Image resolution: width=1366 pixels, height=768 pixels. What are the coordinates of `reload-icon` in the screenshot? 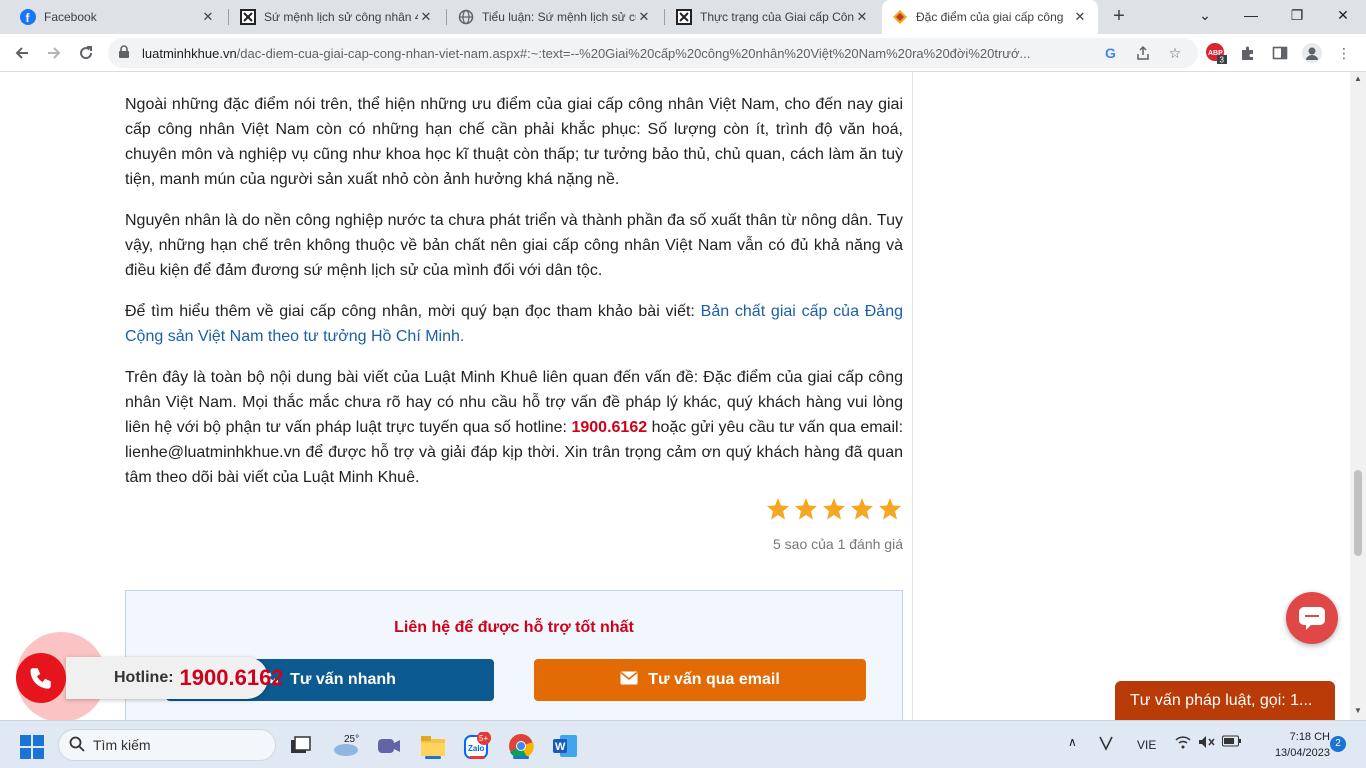 It's located at (86, 53).